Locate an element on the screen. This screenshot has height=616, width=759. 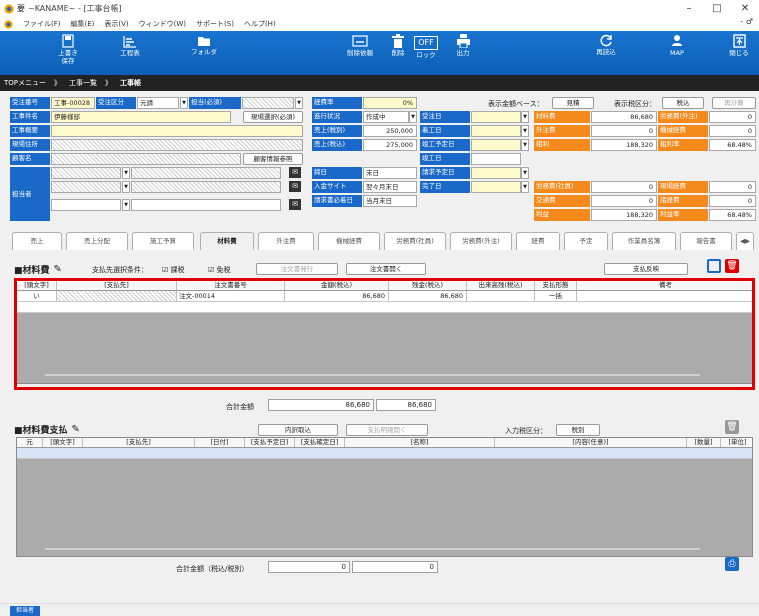
print-icon: ⎙ is located at coordinates (732, 564).